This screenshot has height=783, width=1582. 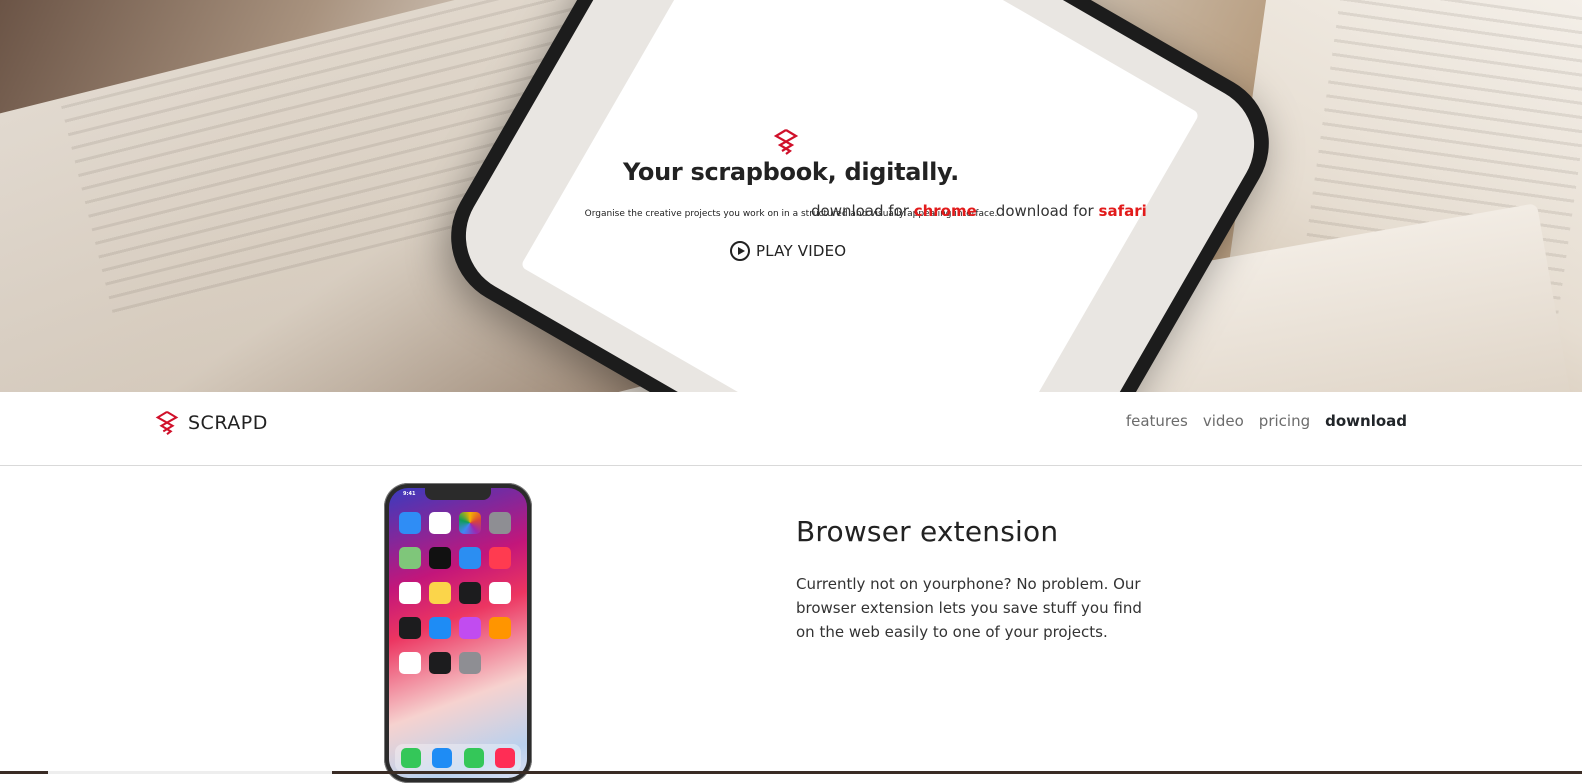 I want to click on download-chrome-item: download for chrome, so click(x=894, y=211).